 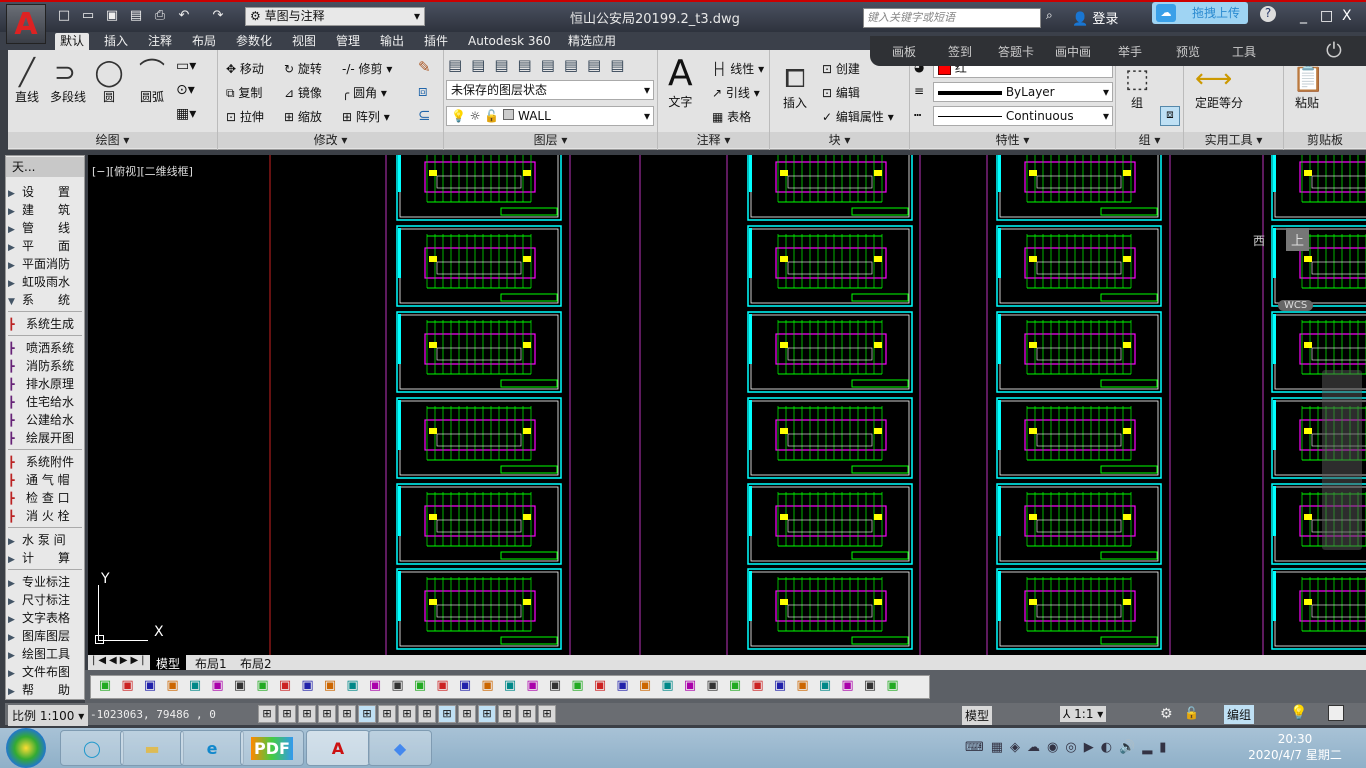 What do you see at coordinates (904, 51) in the screenshot?
I see `whiteboard-button: 画板` at bounding box center [904, 51].